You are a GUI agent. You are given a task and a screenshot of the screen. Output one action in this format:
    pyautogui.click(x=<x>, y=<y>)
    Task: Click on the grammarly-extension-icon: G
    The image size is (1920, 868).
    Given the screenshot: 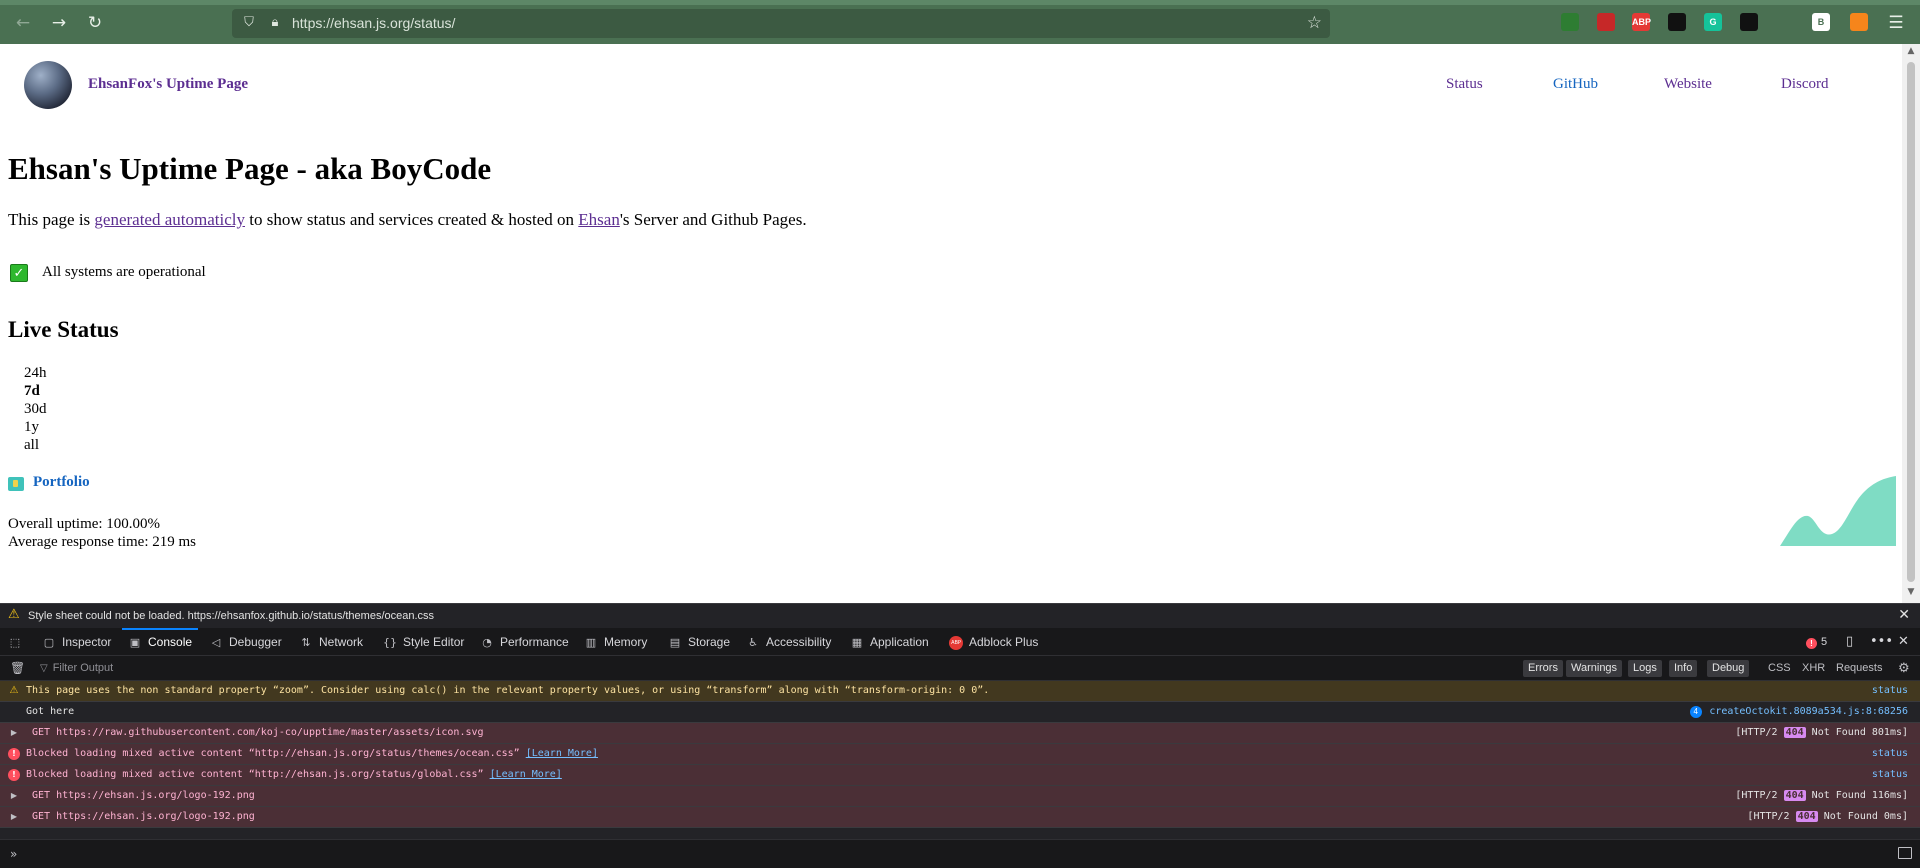 What is the action you would take?
    pyautogui.click(x=1713, y=22)
    